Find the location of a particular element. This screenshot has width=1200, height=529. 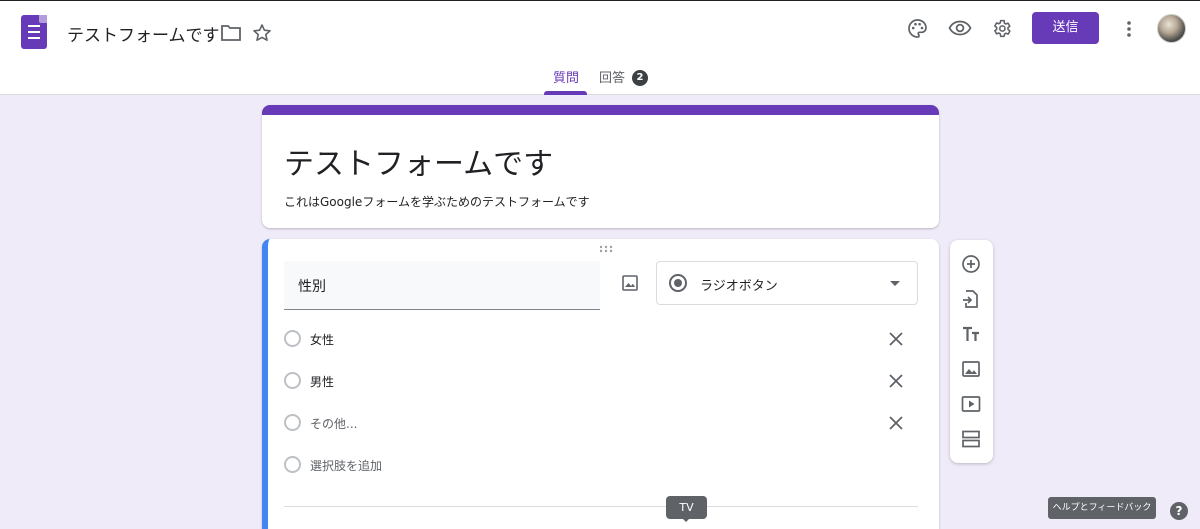

option-row: 男性 is located at coordinates (604, 381).